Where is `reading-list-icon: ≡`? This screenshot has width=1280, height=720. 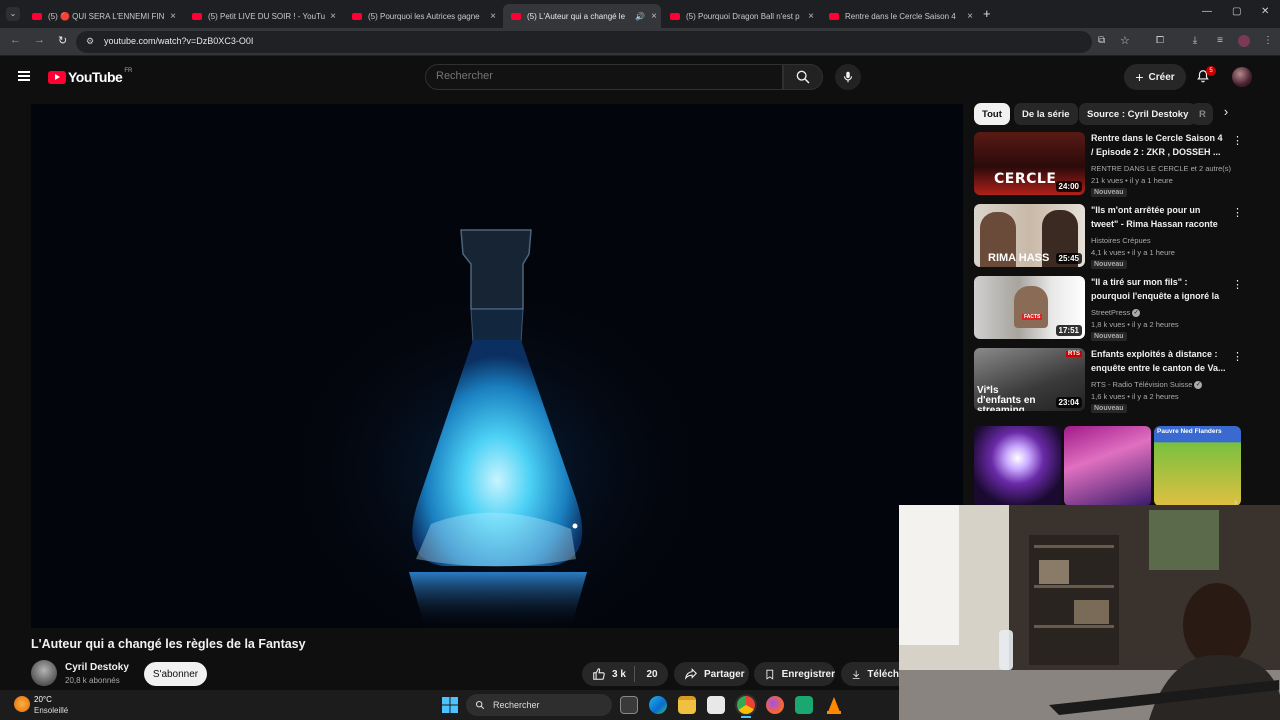 reading-list-icon: ≡ is located at coordinates (1220, 41).